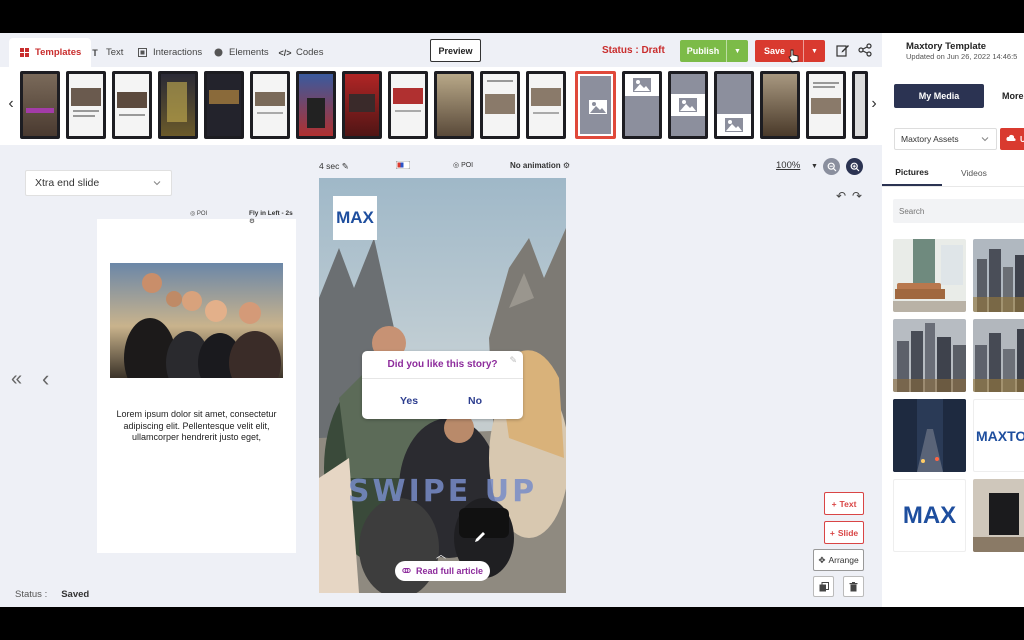  What do you see at coordinates (831, 166) in the screenshot?
I see `zoom-out-icon` at bounding box center [831, 166].